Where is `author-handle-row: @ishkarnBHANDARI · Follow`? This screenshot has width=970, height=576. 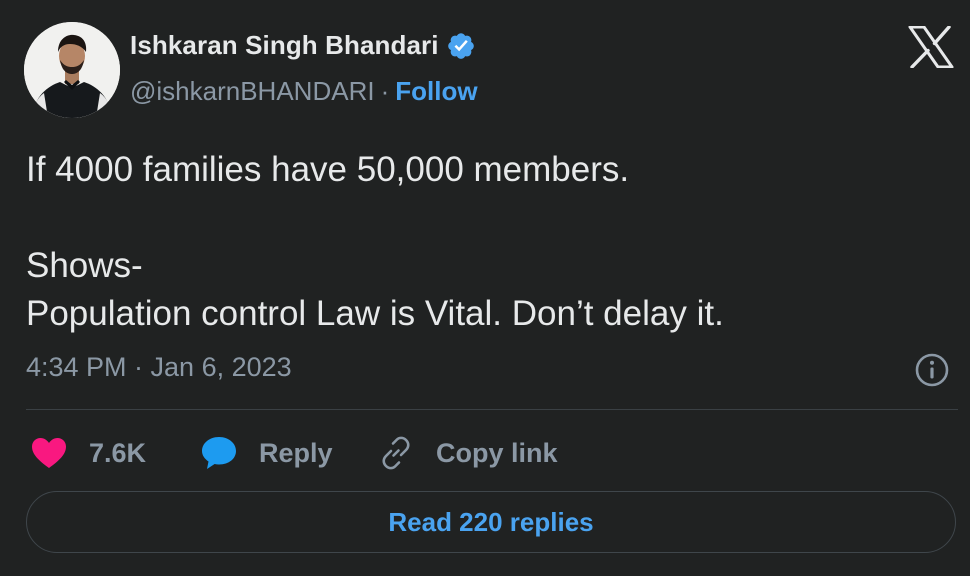 author-handle-row: @ishkarnBHANDARI · Follow is located at coordinates (304, 91).